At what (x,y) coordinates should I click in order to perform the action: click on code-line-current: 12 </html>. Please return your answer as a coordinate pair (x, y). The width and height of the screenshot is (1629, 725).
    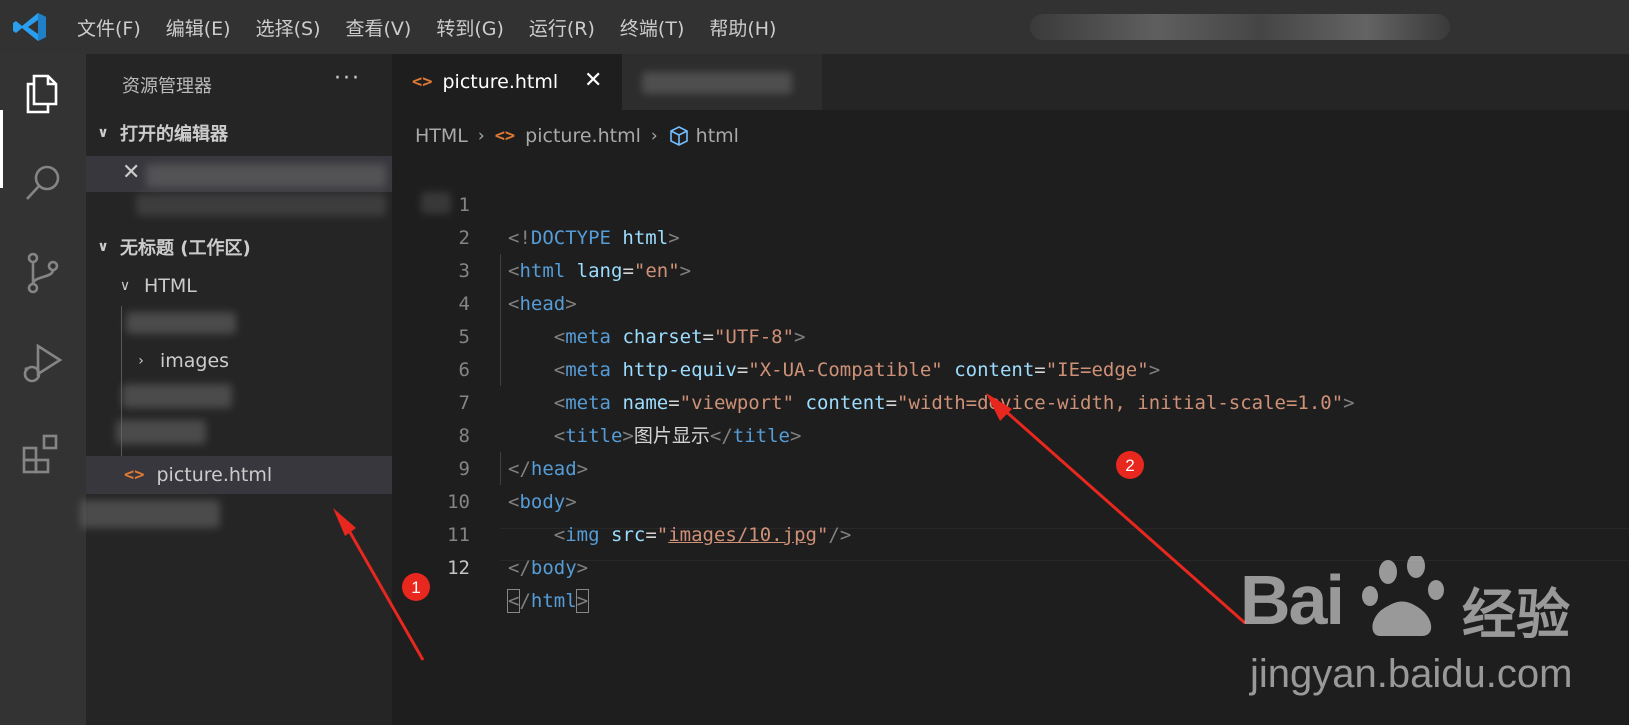
    Looking at the image, I should click on (1010, 566).